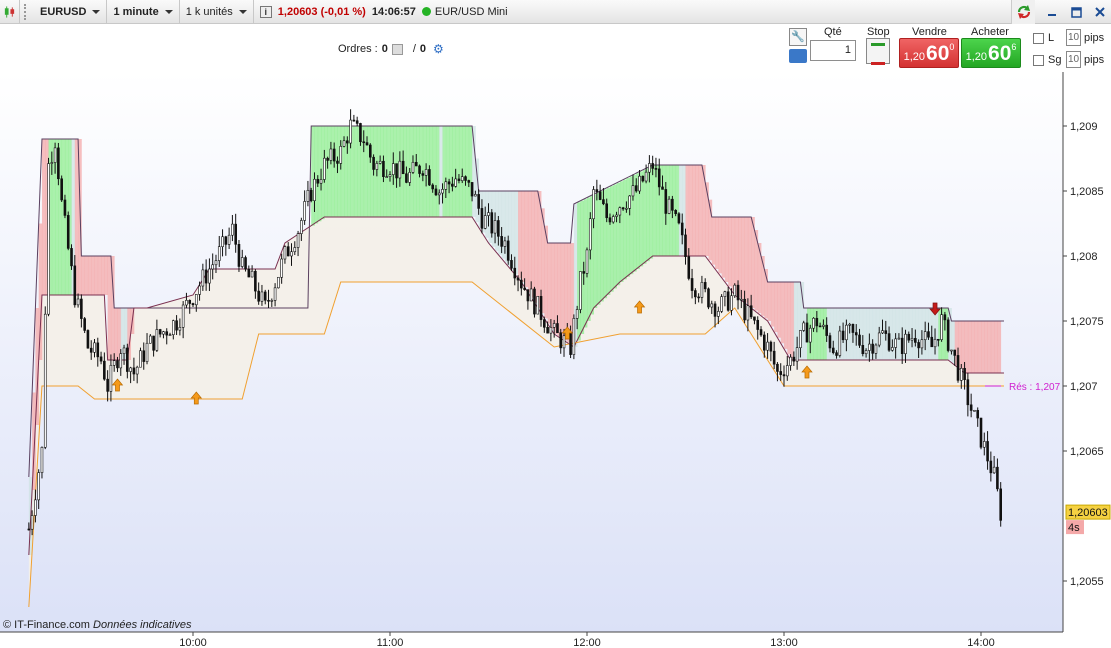  I want to click on stop-guarantee-label: Sg, so click(1055, 60).